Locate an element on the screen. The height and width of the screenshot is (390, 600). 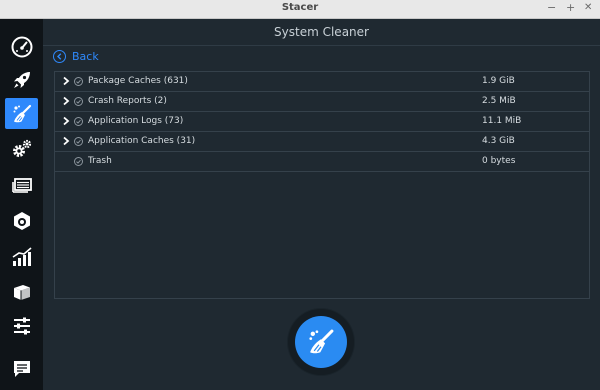
row-size: 1.9 GiB is located at coordinates (498, 81).